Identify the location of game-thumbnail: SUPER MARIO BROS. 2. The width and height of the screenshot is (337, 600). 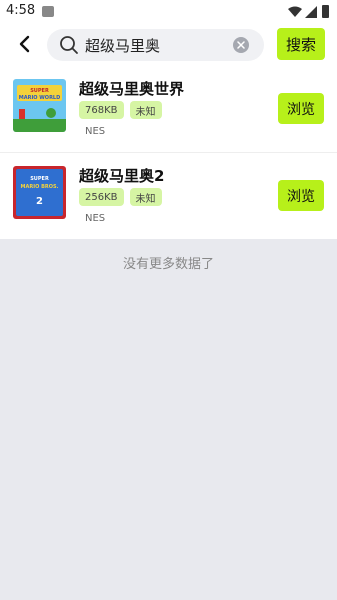
(39, 192).